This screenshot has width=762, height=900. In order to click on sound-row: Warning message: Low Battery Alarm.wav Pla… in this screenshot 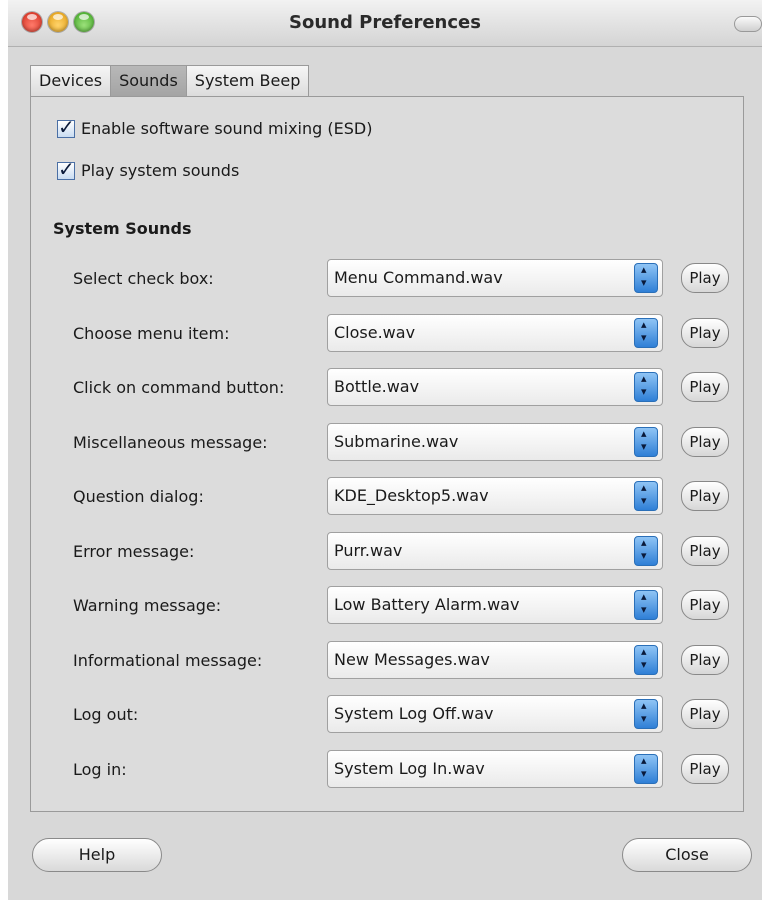, I will do `click(387, 605)`.